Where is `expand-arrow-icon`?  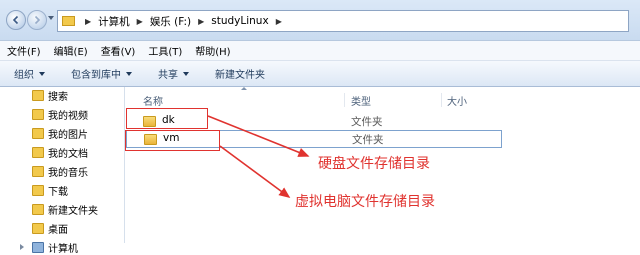 expand-arrow-icon is located at coordinates (22, 247).